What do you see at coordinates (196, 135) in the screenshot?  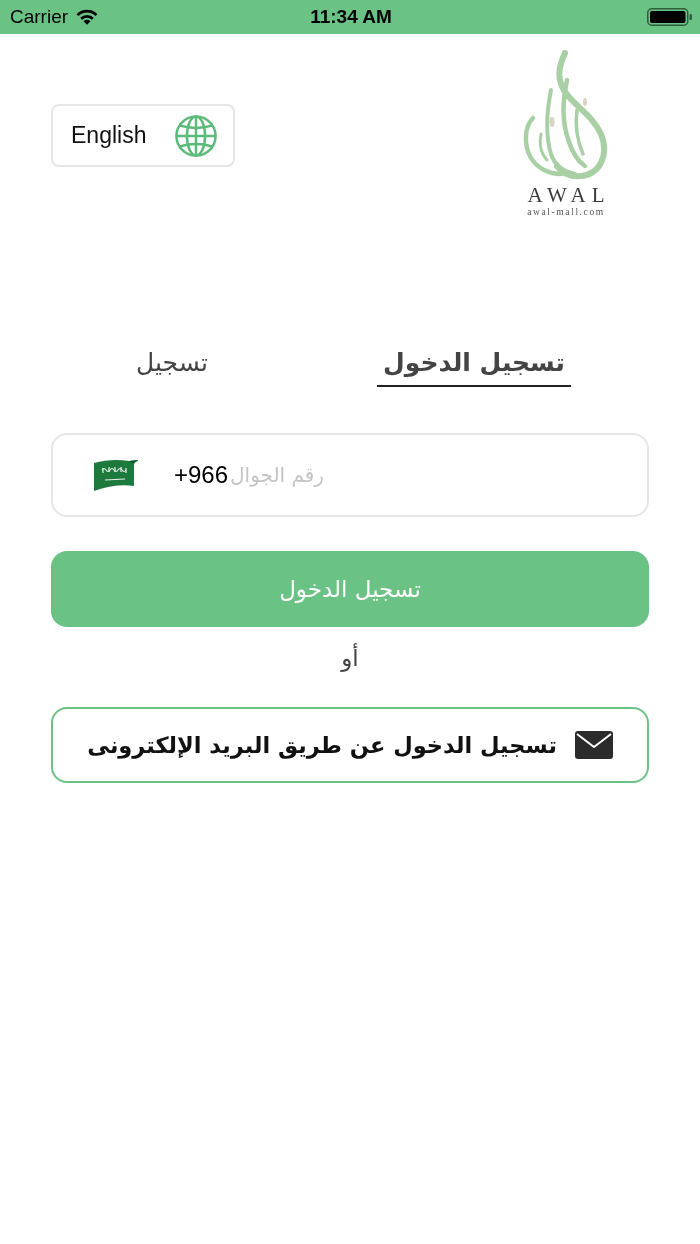 I see `globe-icon` at bounding box center [196, 135].